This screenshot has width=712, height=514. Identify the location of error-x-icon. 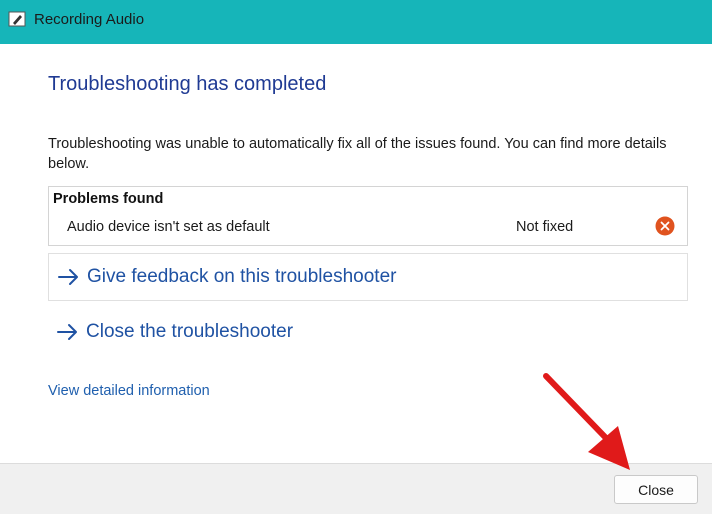
(665, 226).